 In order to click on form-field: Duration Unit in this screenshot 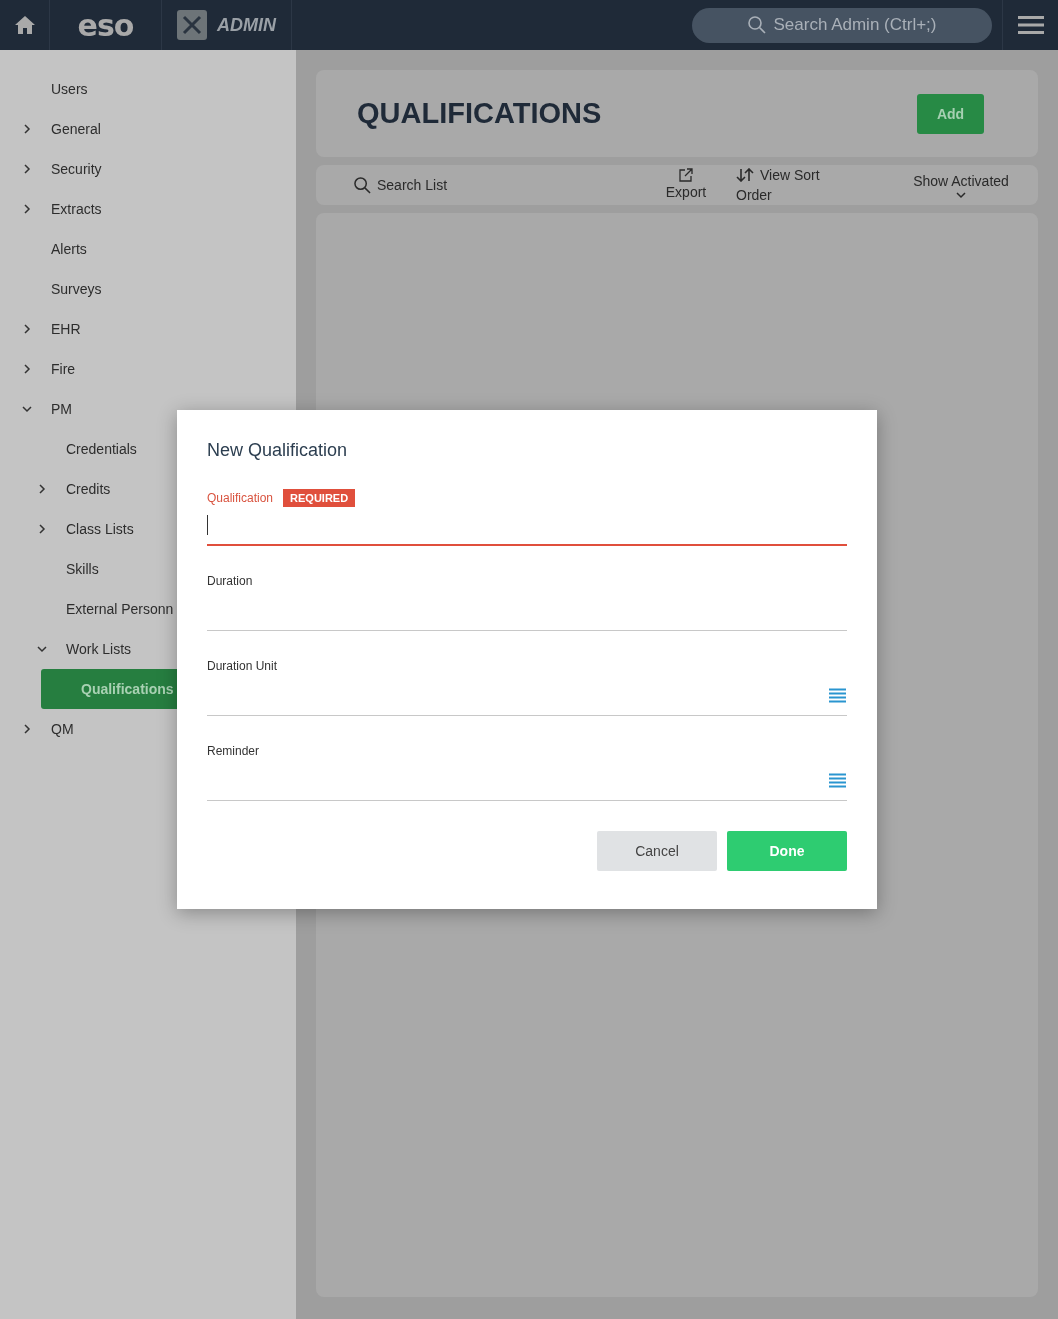, I will do `click(527, 673)`.